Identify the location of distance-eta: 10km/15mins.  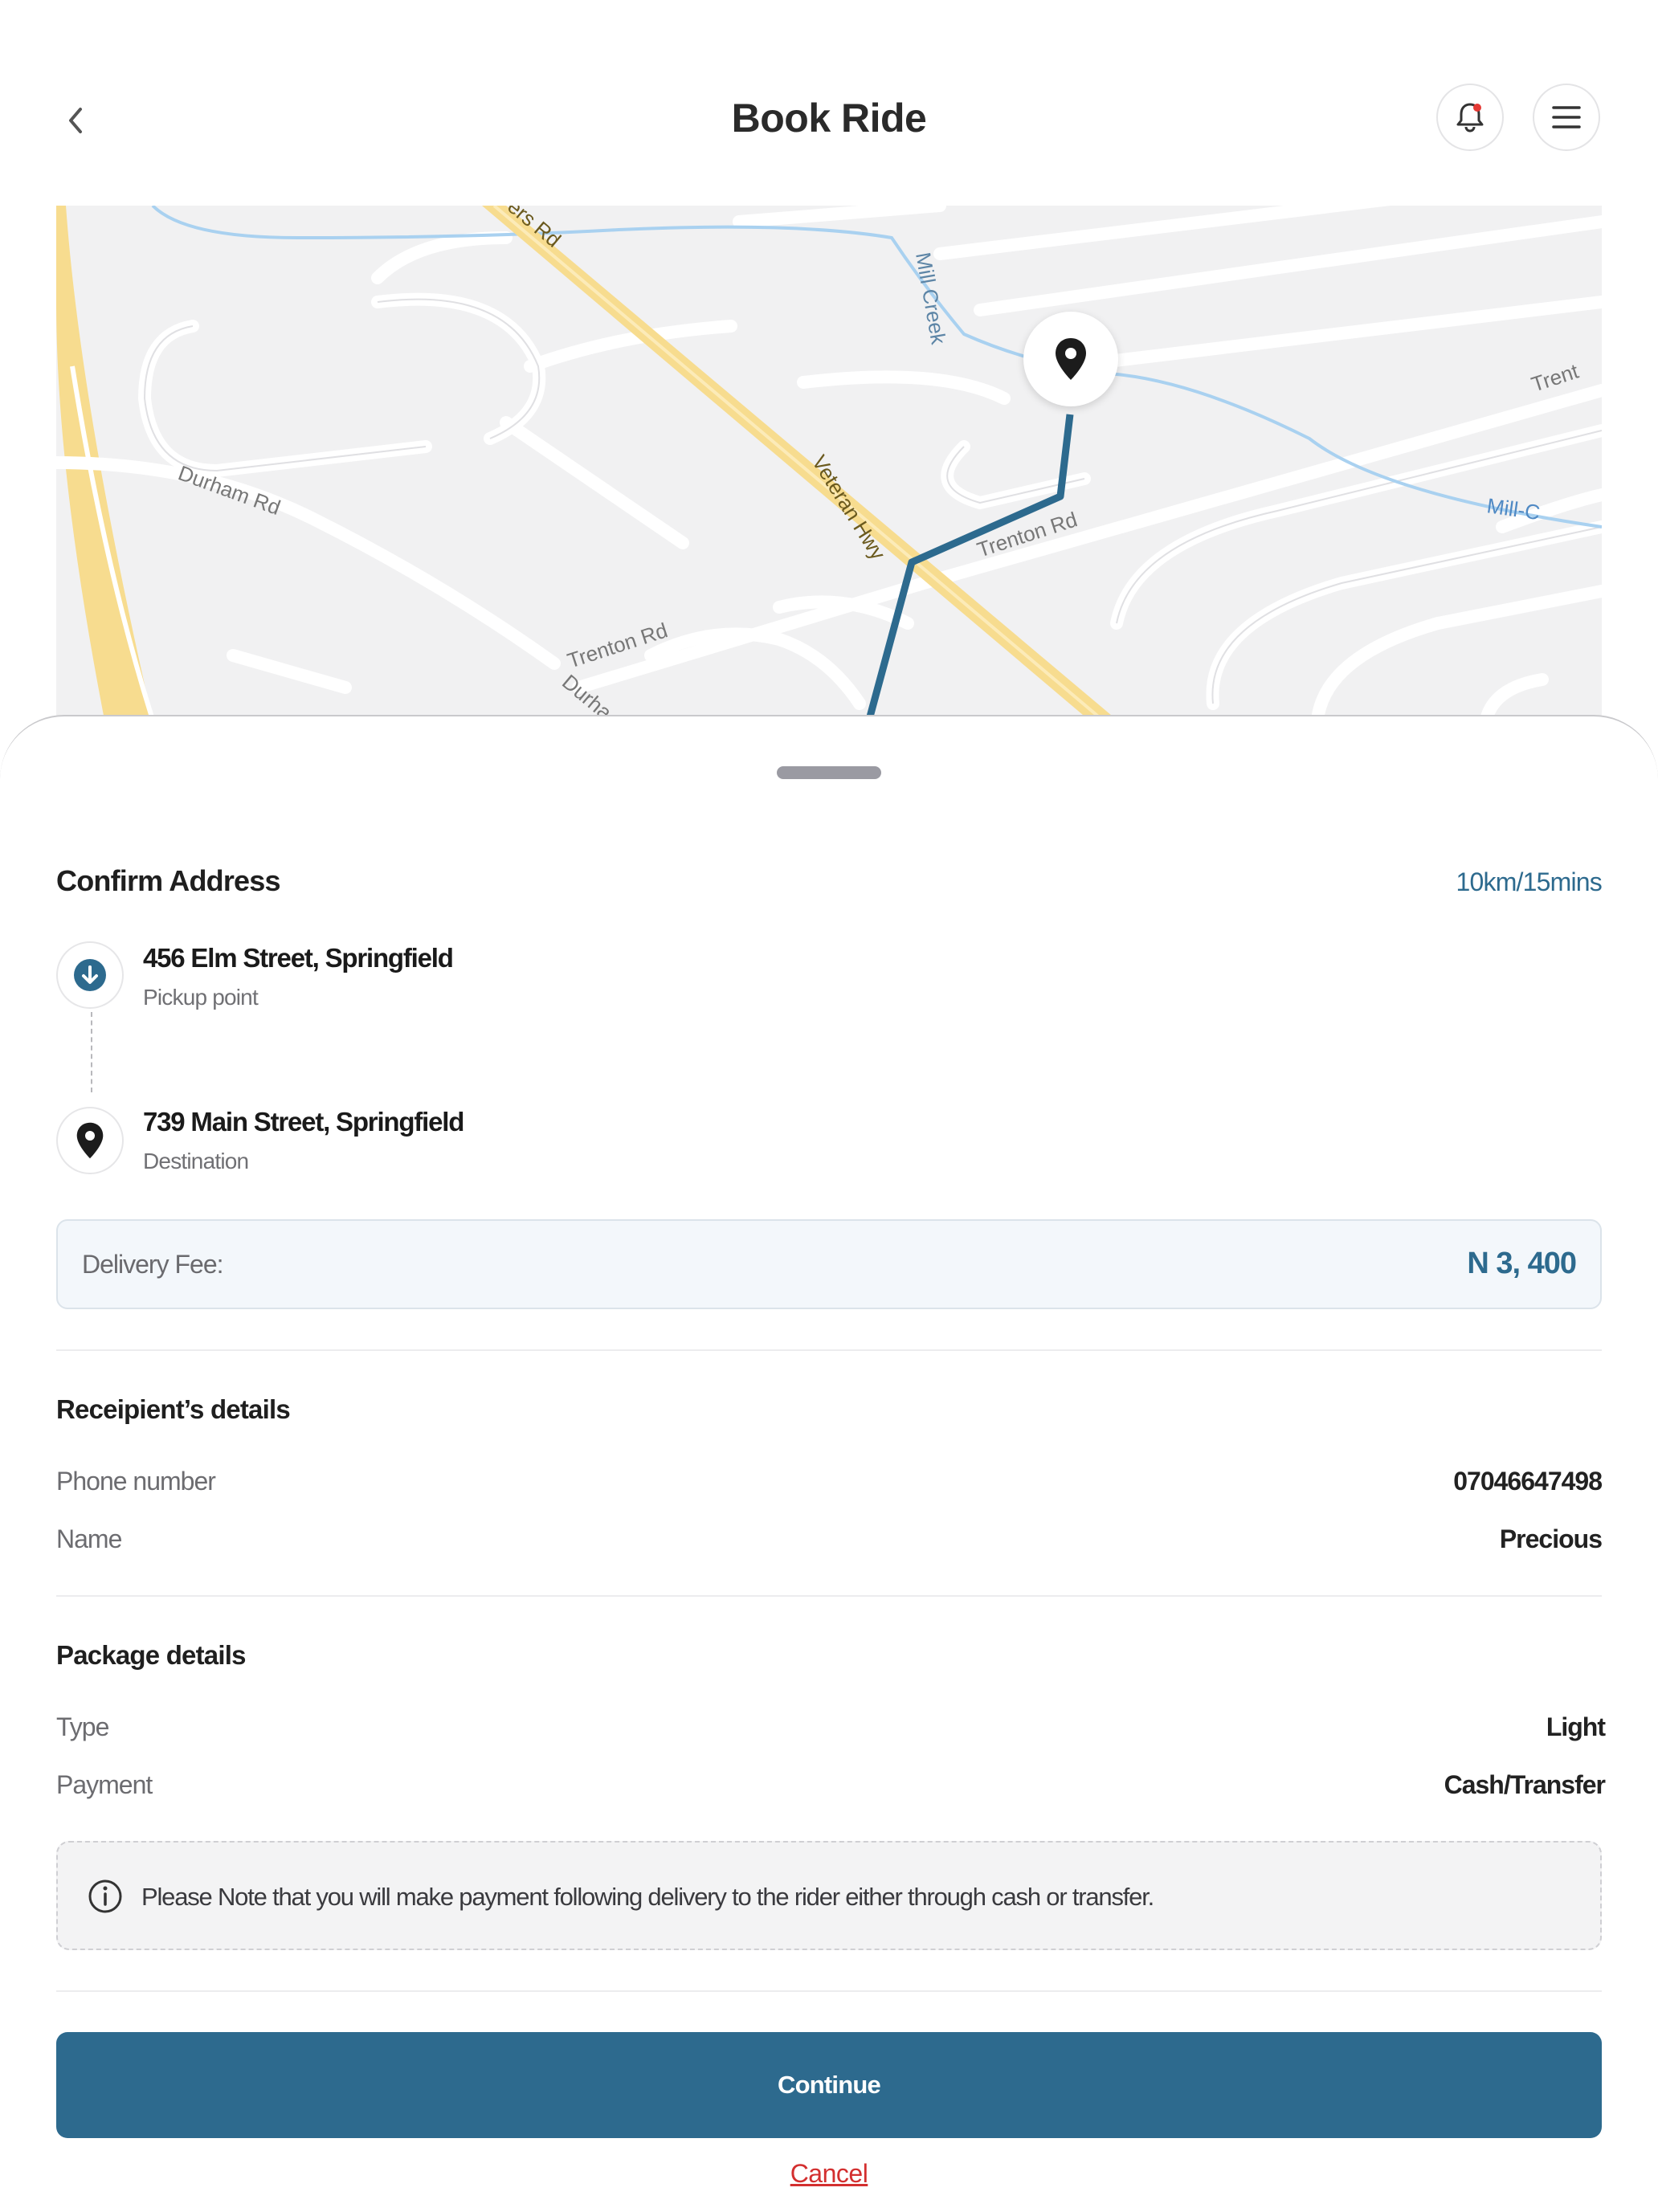
(1529, 881).